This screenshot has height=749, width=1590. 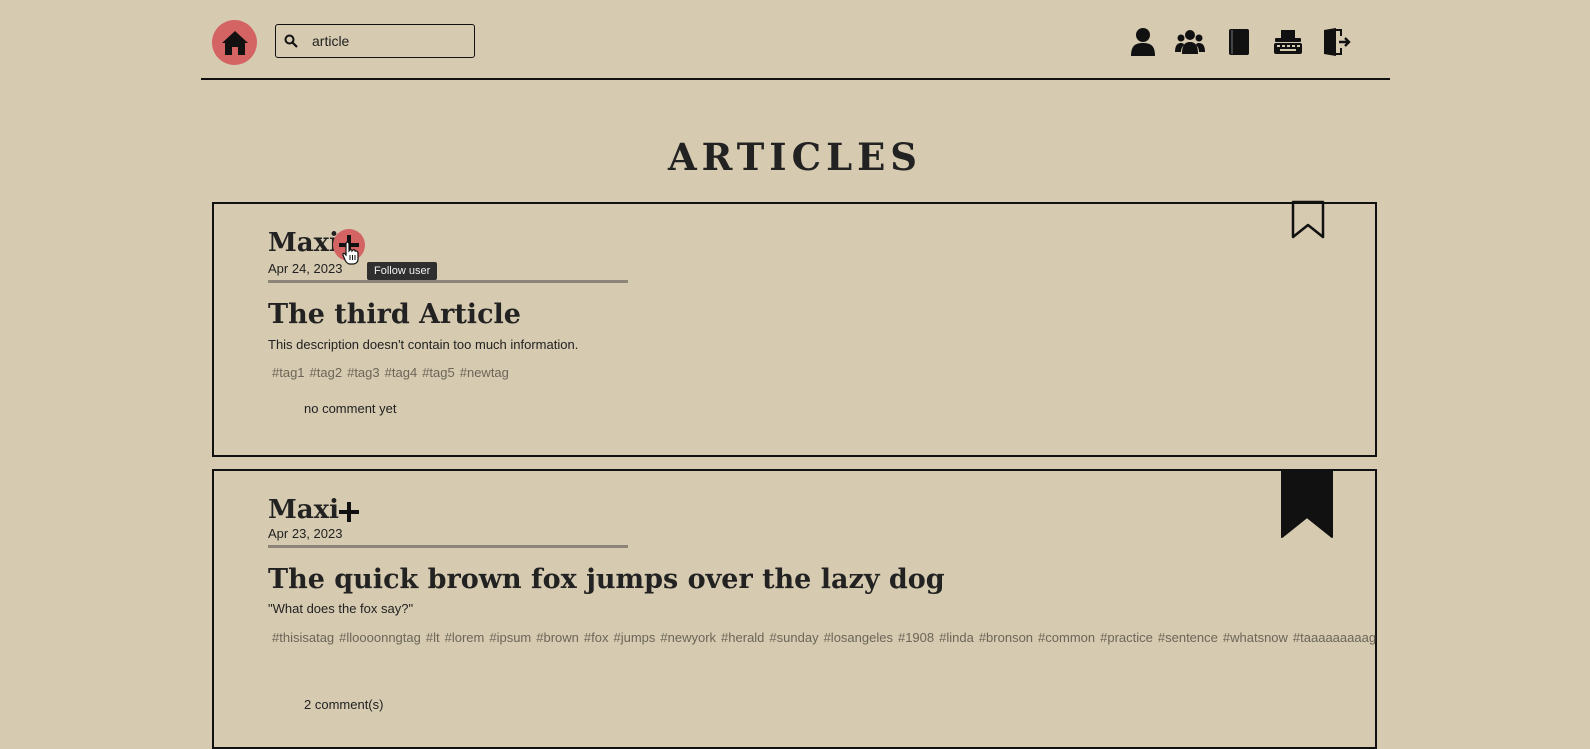 I want to click on search-icon, so click(x=291, y=41).